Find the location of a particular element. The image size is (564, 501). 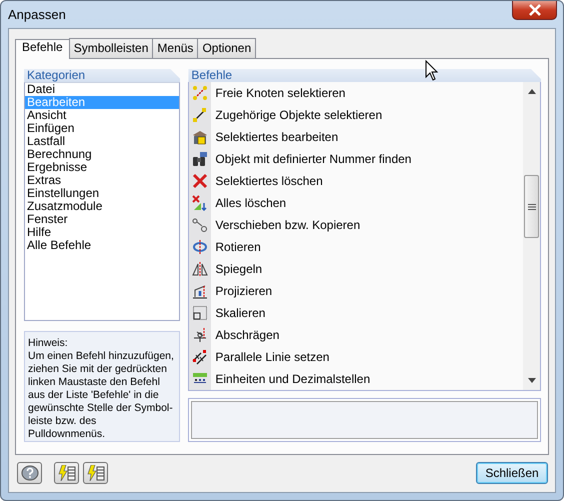

export-button is located at coordinates (95, 473).